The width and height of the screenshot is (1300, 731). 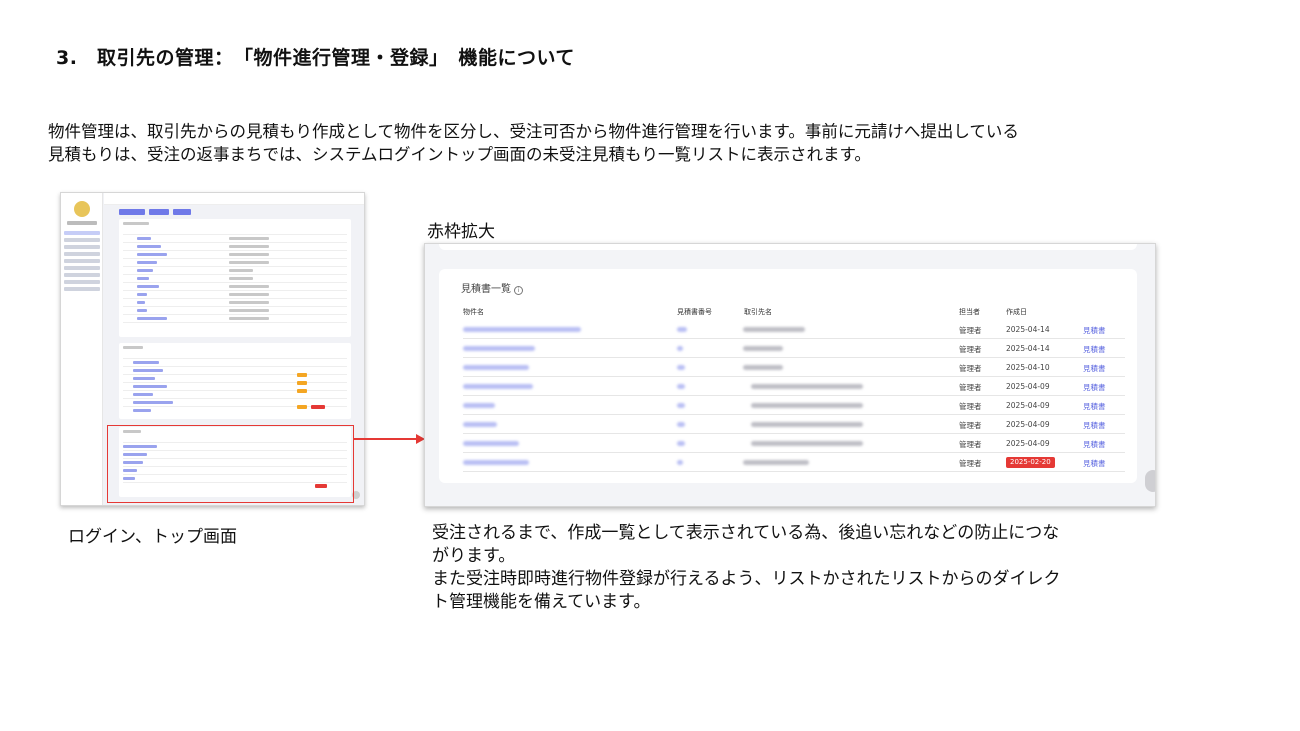 I want to click on page-title: 3. 取引先の管理： 「物件進行管理・登録」 機能について, so click(x=315, y=58).